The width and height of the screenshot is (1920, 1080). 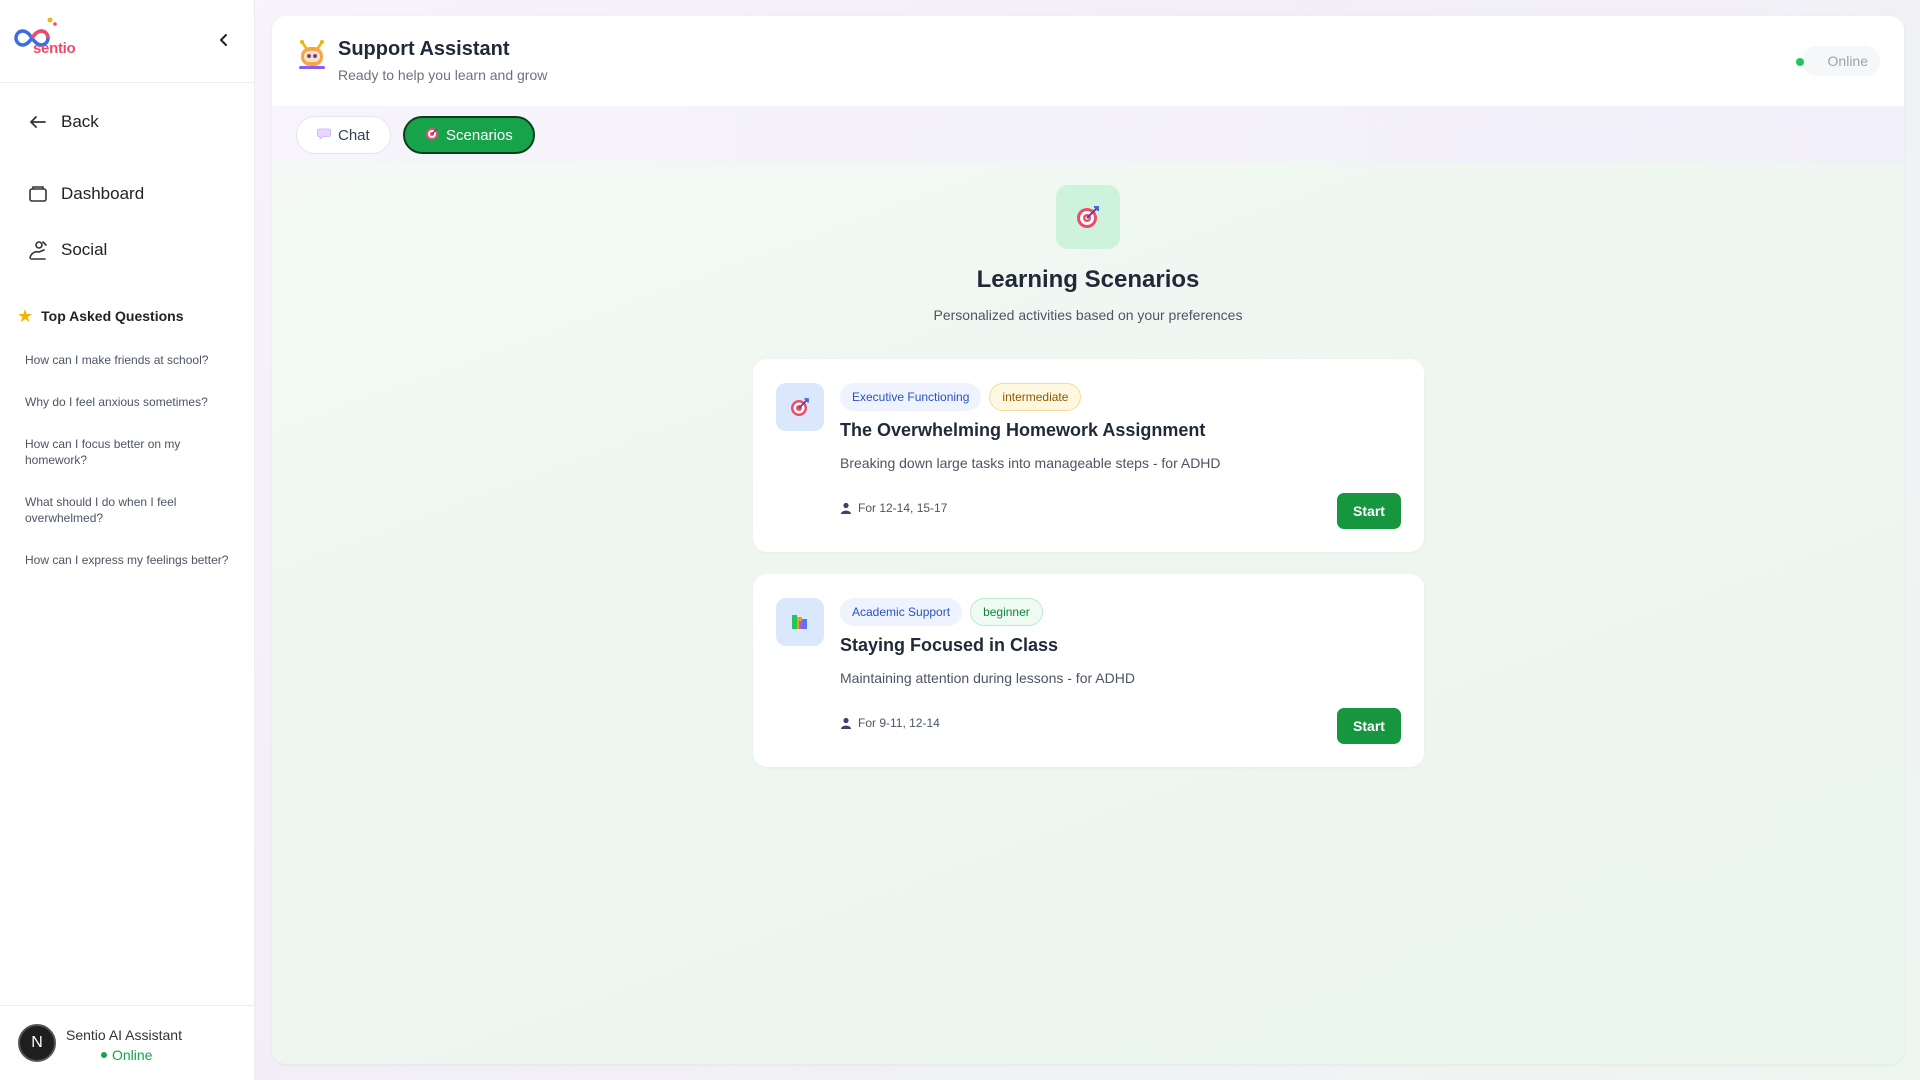 I want to click on assistant-status: Online, so click(x=126, y=1055).